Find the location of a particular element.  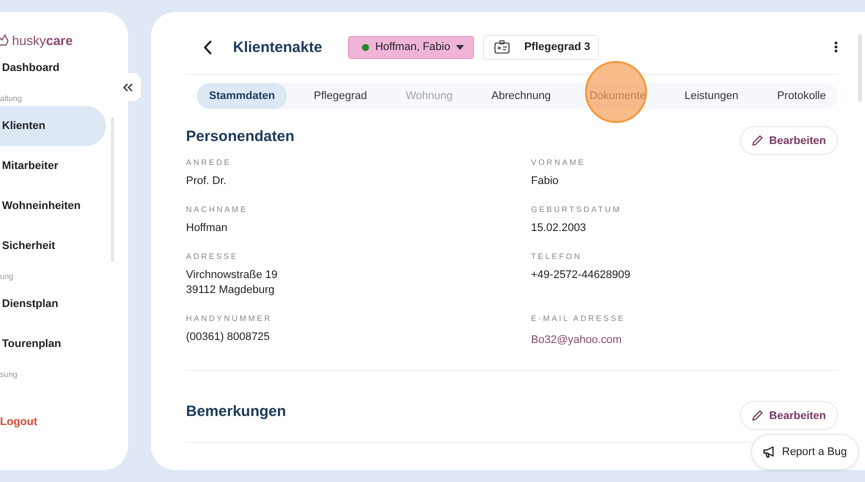

field-value: +49-2572-44628909 is located at coordinates (581, 275).